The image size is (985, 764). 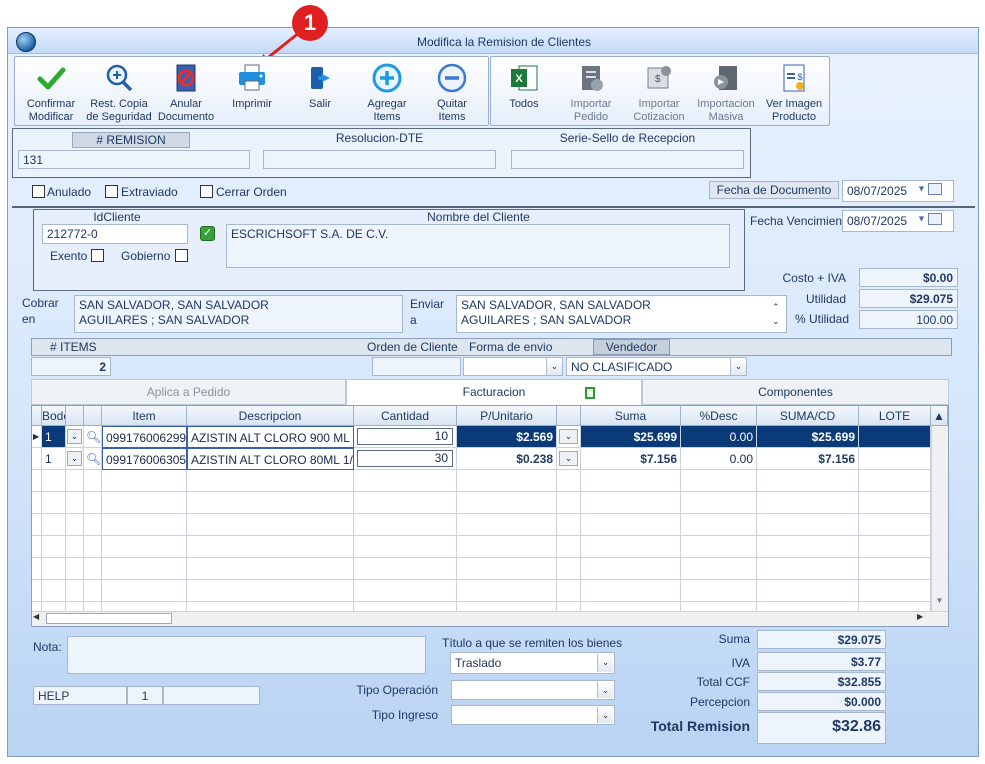 I want to click on print-button: Imprimir, so click(x=252, y=86).